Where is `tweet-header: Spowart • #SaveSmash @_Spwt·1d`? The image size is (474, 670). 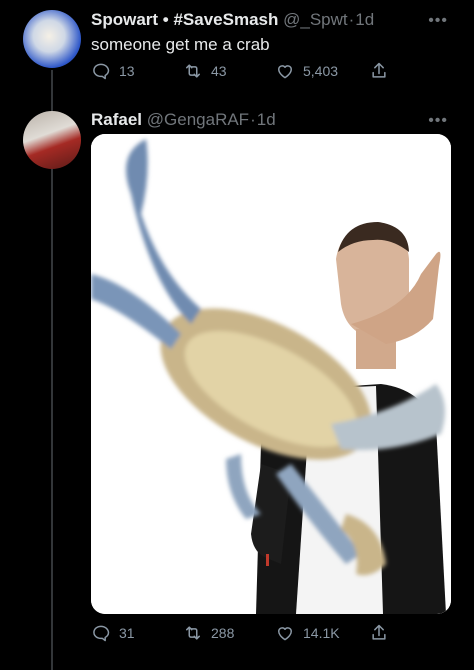
tweet-header: Spowart • #SaveSmash @_Spwt·1d is located at coordinates (232, 20).